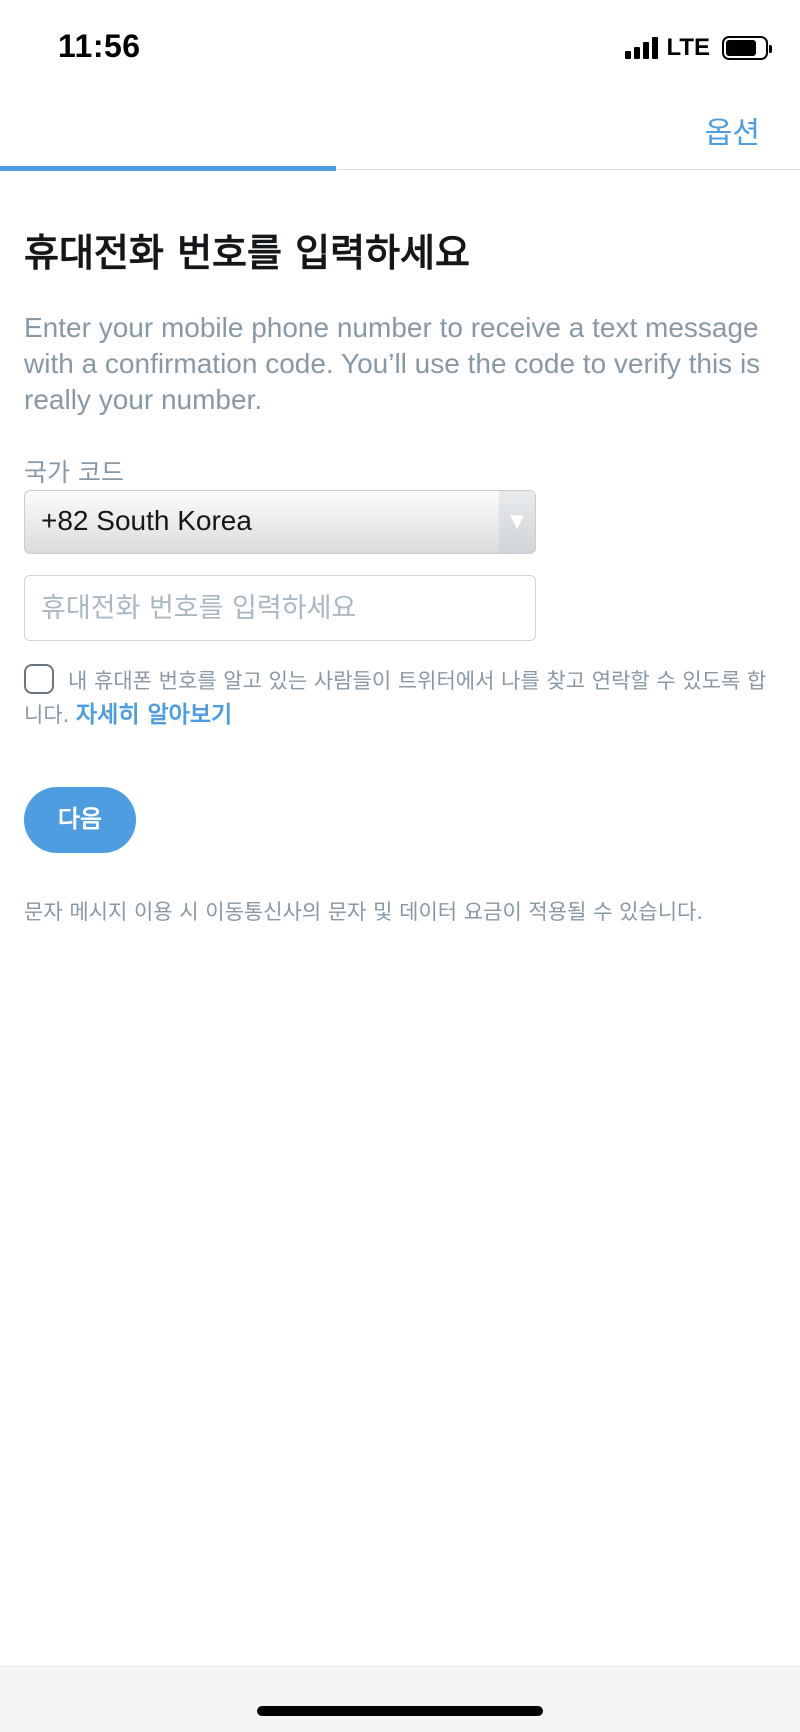  What do you see at coordinates (80, 820) in the screenshot?
I see `next-button: 다음` at bounding box center [80, 820].